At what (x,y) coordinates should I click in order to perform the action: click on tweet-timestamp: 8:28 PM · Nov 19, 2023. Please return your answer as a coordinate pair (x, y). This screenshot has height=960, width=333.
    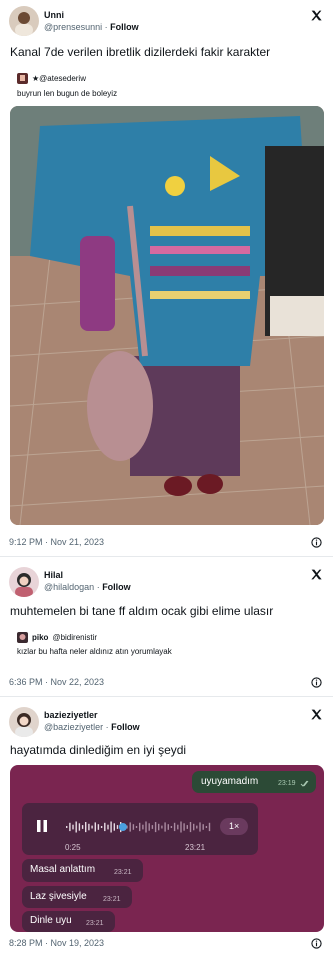
    Looking at the image, I should click on (56, 943).